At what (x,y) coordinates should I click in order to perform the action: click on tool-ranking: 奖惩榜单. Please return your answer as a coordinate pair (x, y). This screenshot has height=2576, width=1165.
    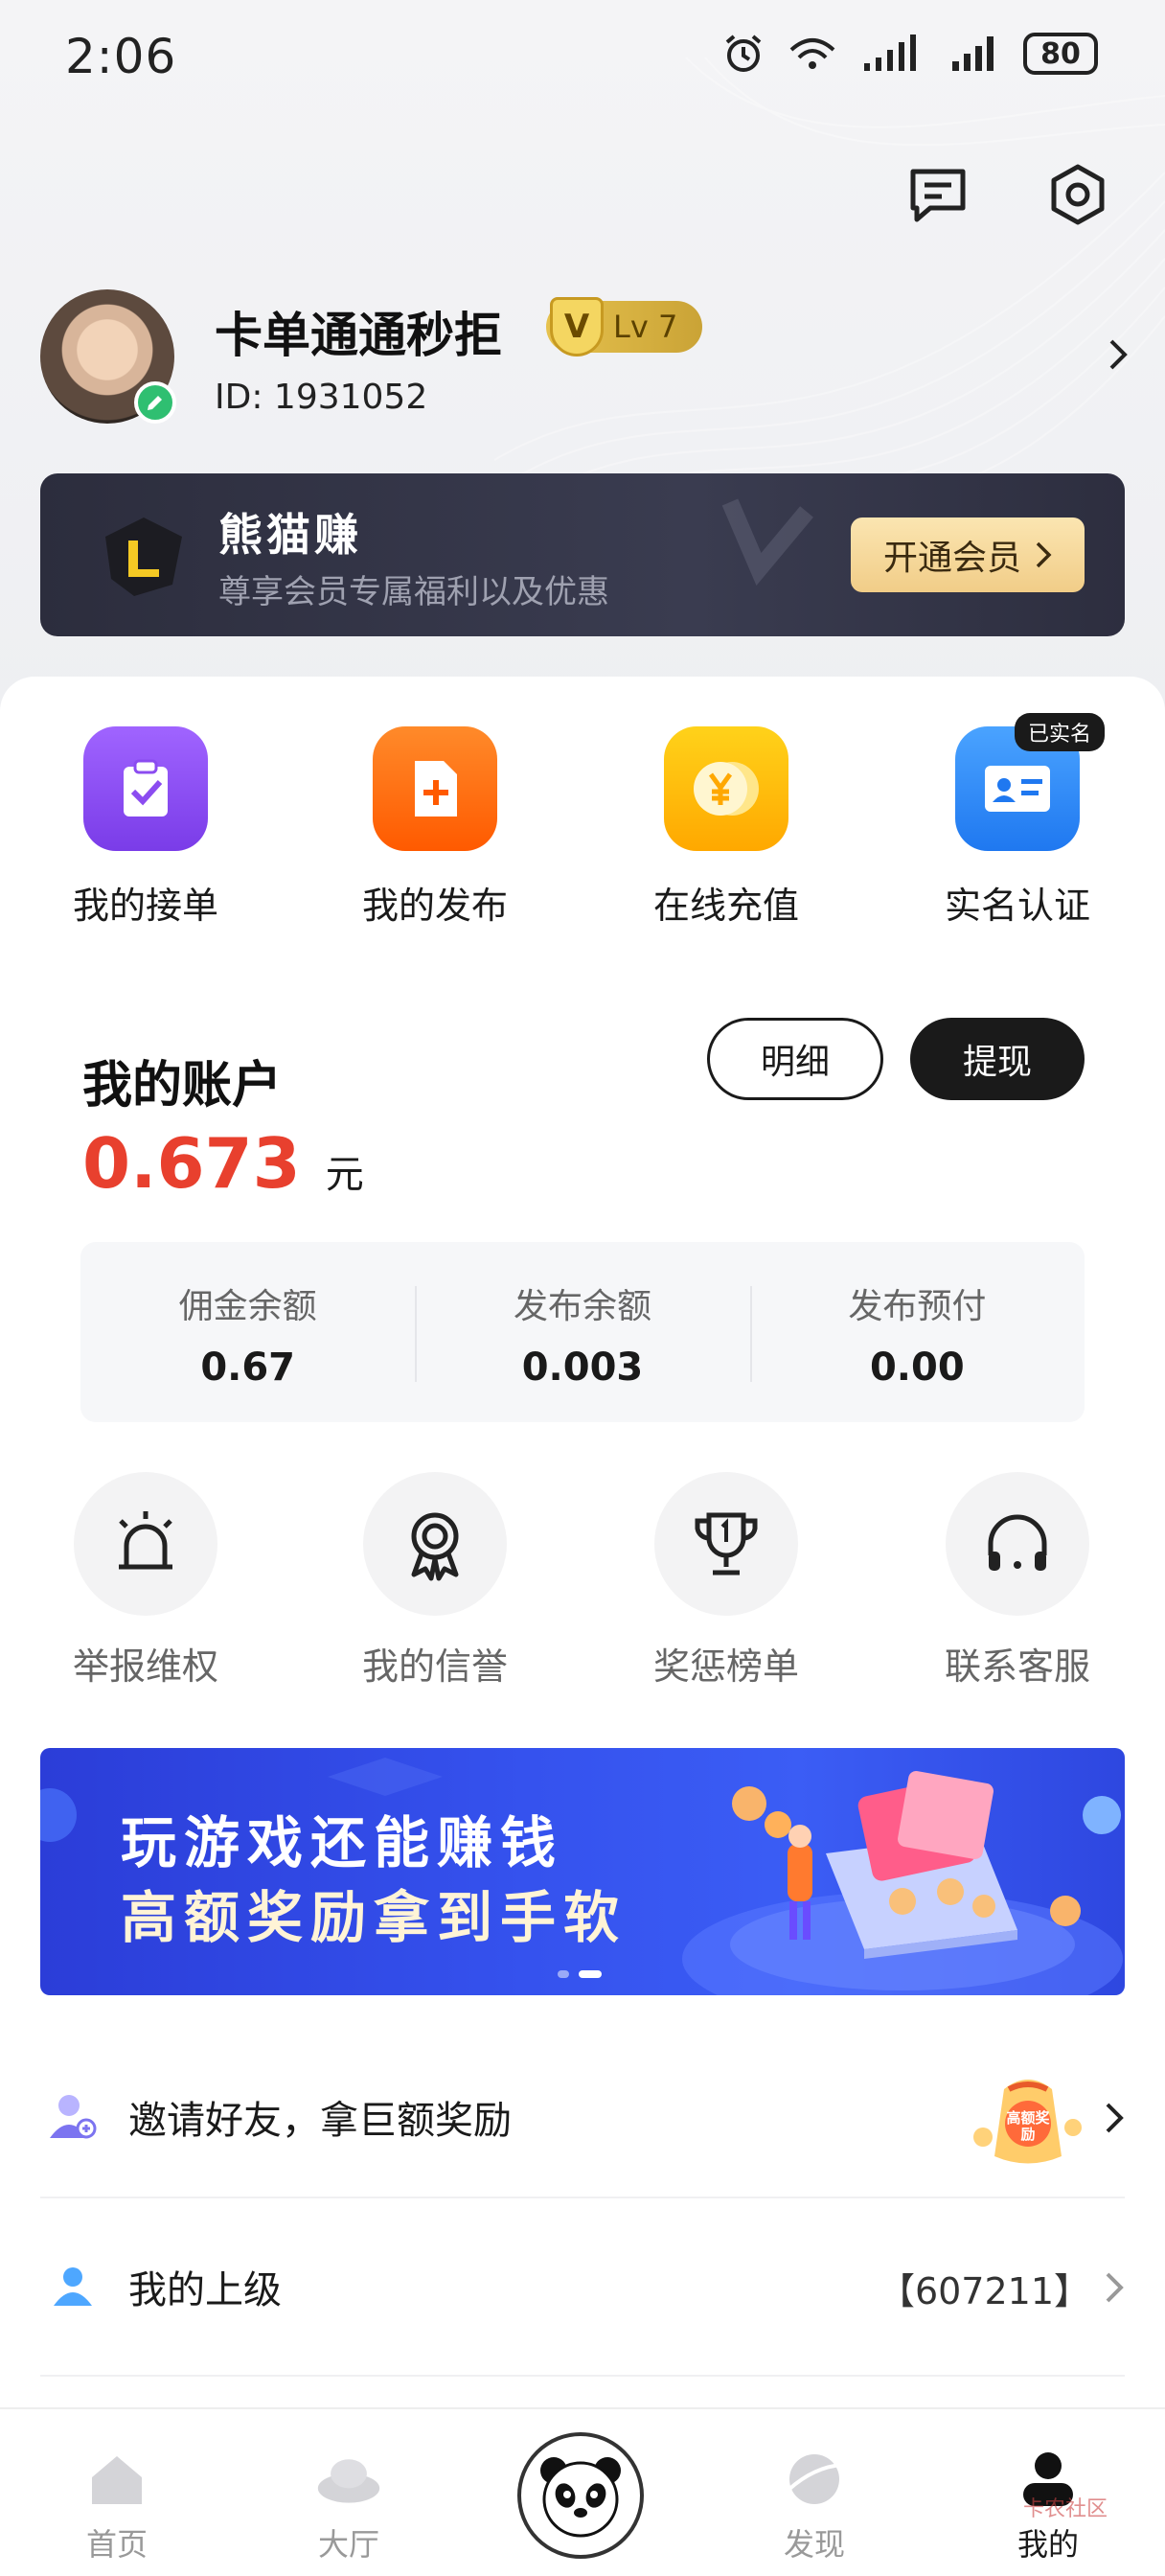
    Looking at the image, I should click on (726, 1581).